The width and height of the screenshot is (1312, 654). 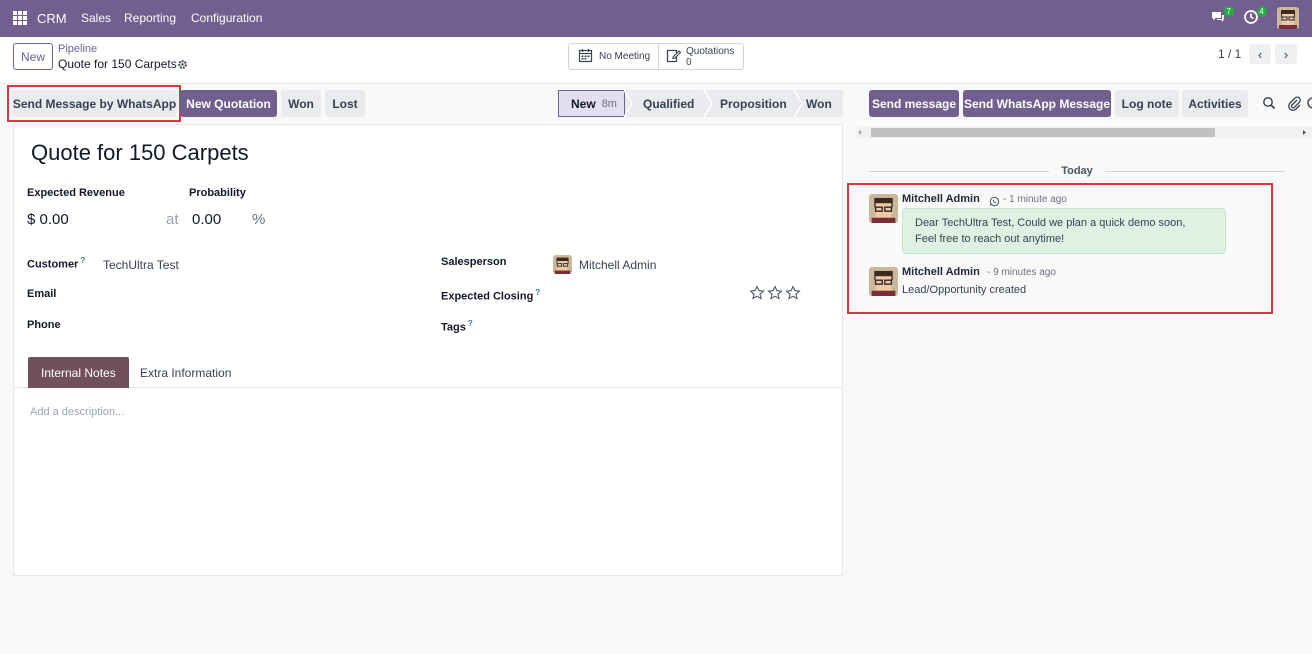 I want to click on stage-new: New 8m, so click(x=591, y=103).